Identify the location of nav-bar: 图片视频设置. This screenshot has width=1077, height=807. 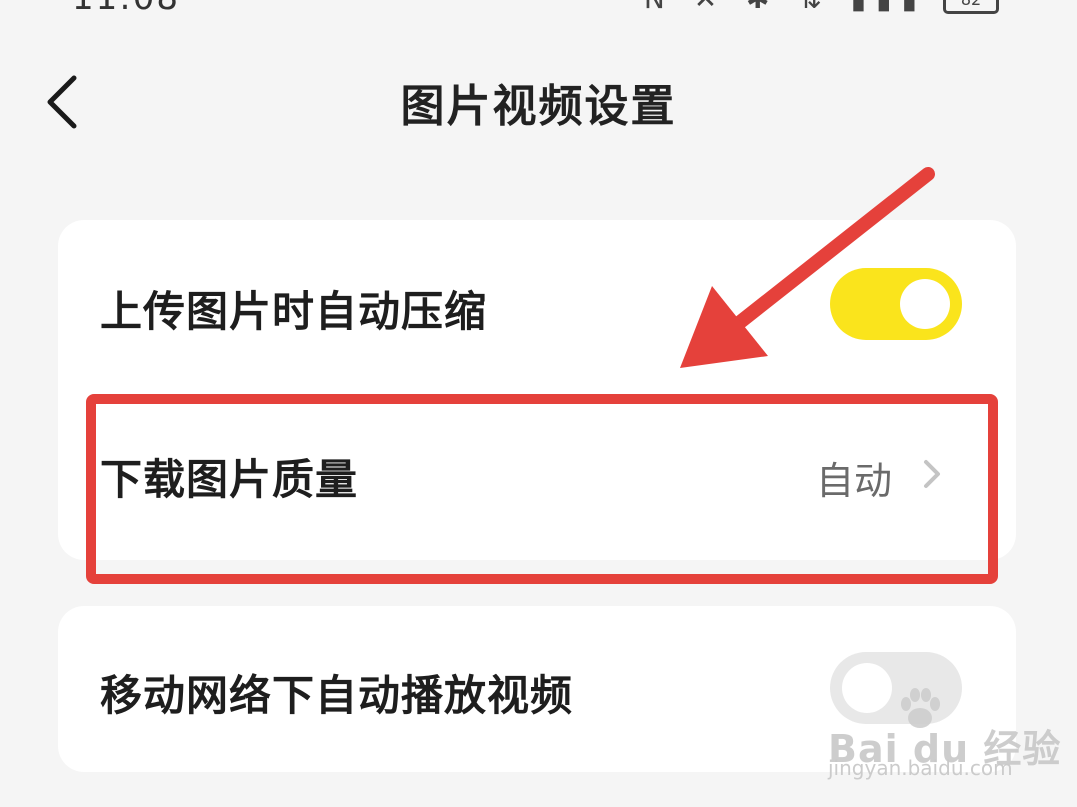
(538, 103).